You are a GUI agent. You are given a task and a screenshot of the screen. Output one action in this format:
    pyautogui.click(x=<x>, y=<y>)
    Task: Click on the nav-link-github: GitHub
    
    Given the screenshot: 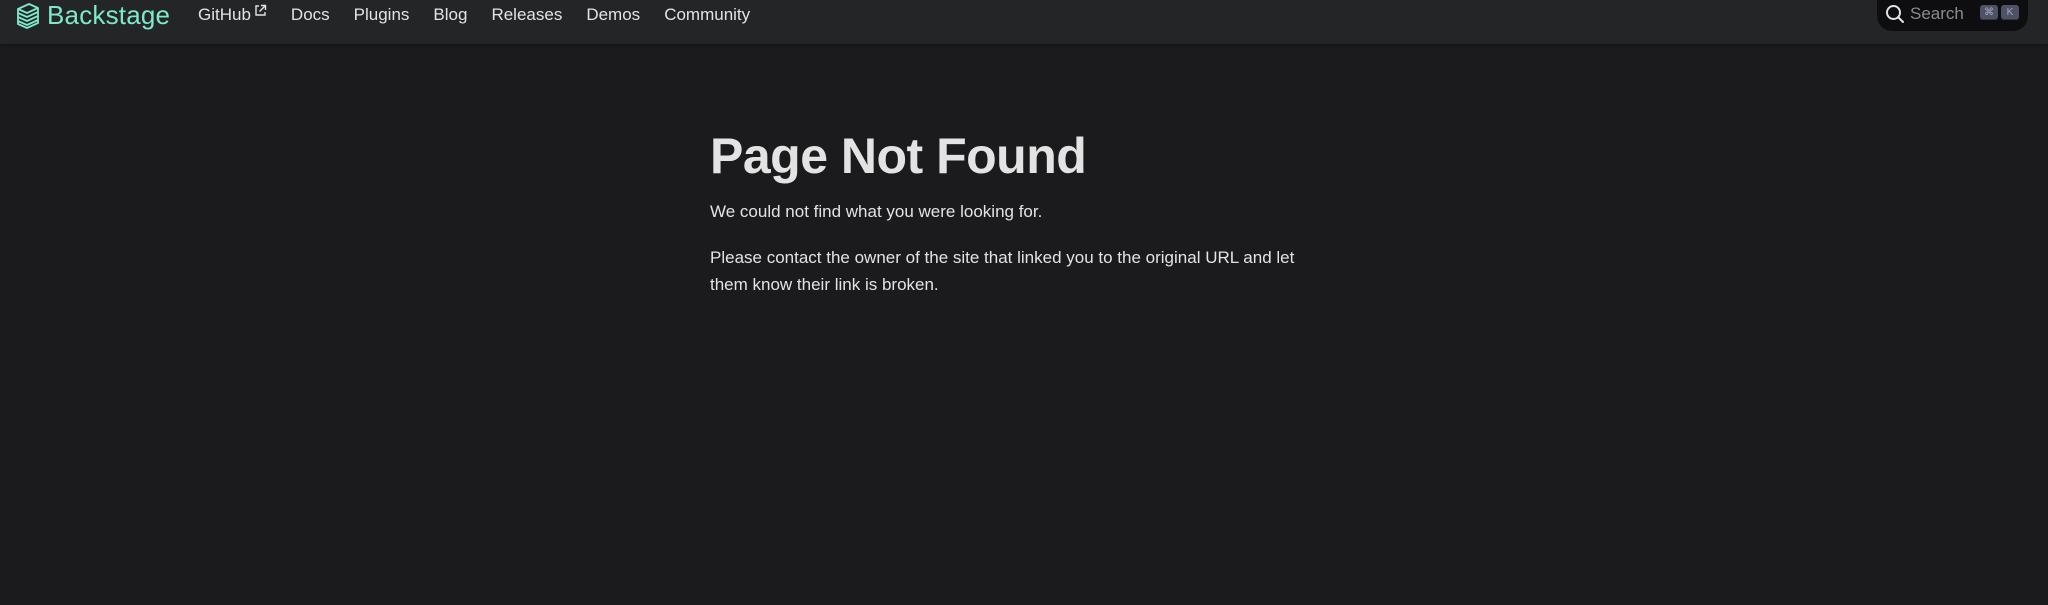 What is the action you would take?
    pyautogui.click(x=232, y=15)
    